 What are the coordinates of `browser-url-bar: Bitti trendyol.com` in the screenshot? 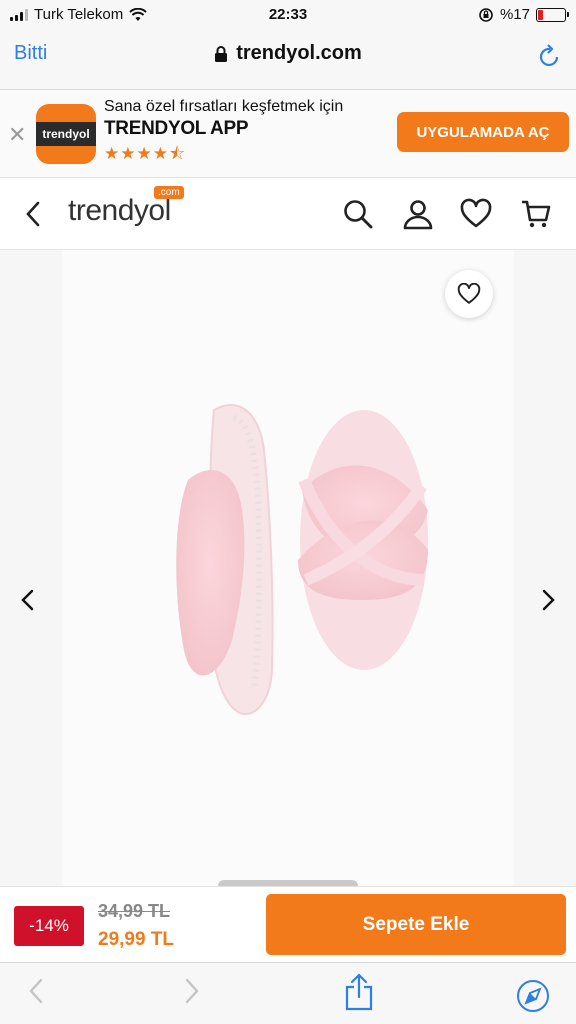 It's located at (288, 60).